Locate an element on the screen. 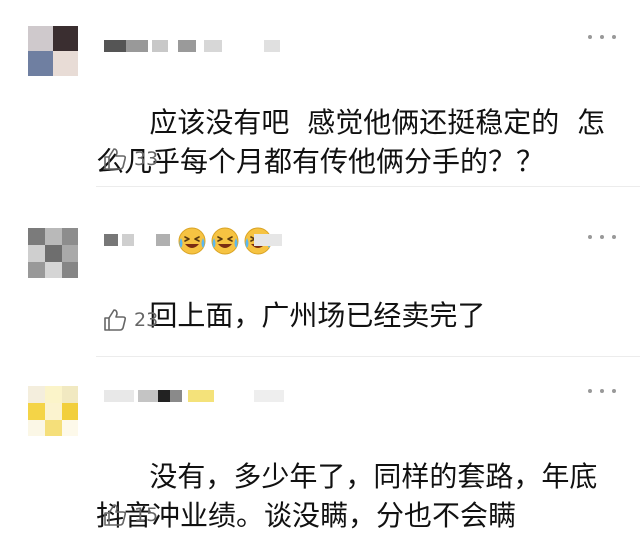 This screenshot has height=558, width=640. like-count: 33 is located at coordinates (146, 159).